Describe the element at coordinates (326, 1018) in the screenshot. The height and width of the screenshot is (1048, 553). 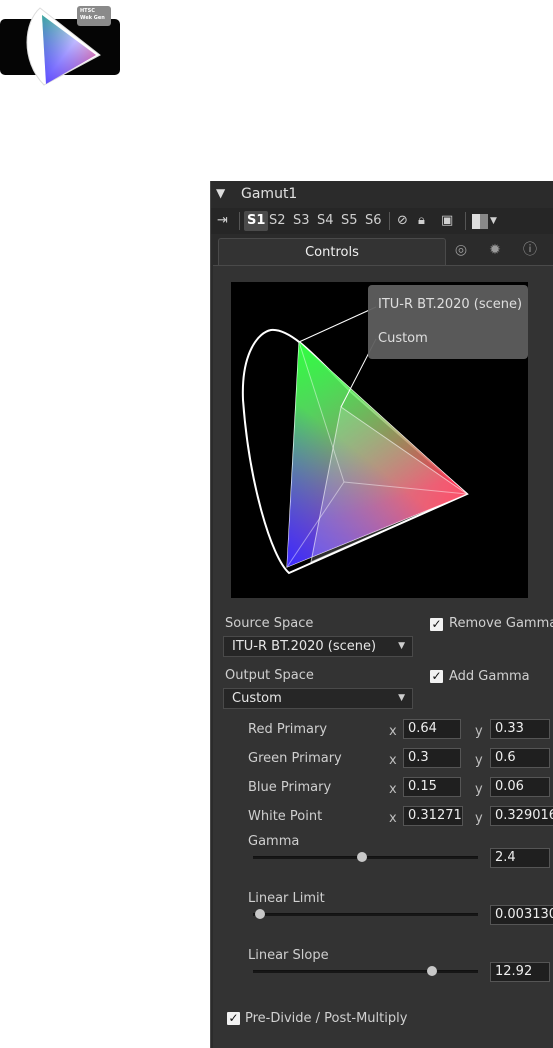
I see `pre-divide-label: Pre-Divide / Post-Multiply` at that location.